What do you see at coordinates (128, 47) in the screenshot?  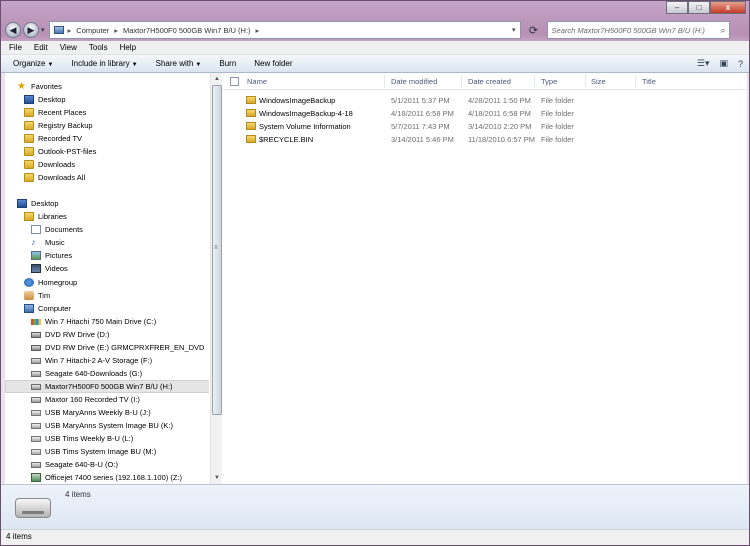 I see `menu-help: Help` at bounding box center [128, 47].